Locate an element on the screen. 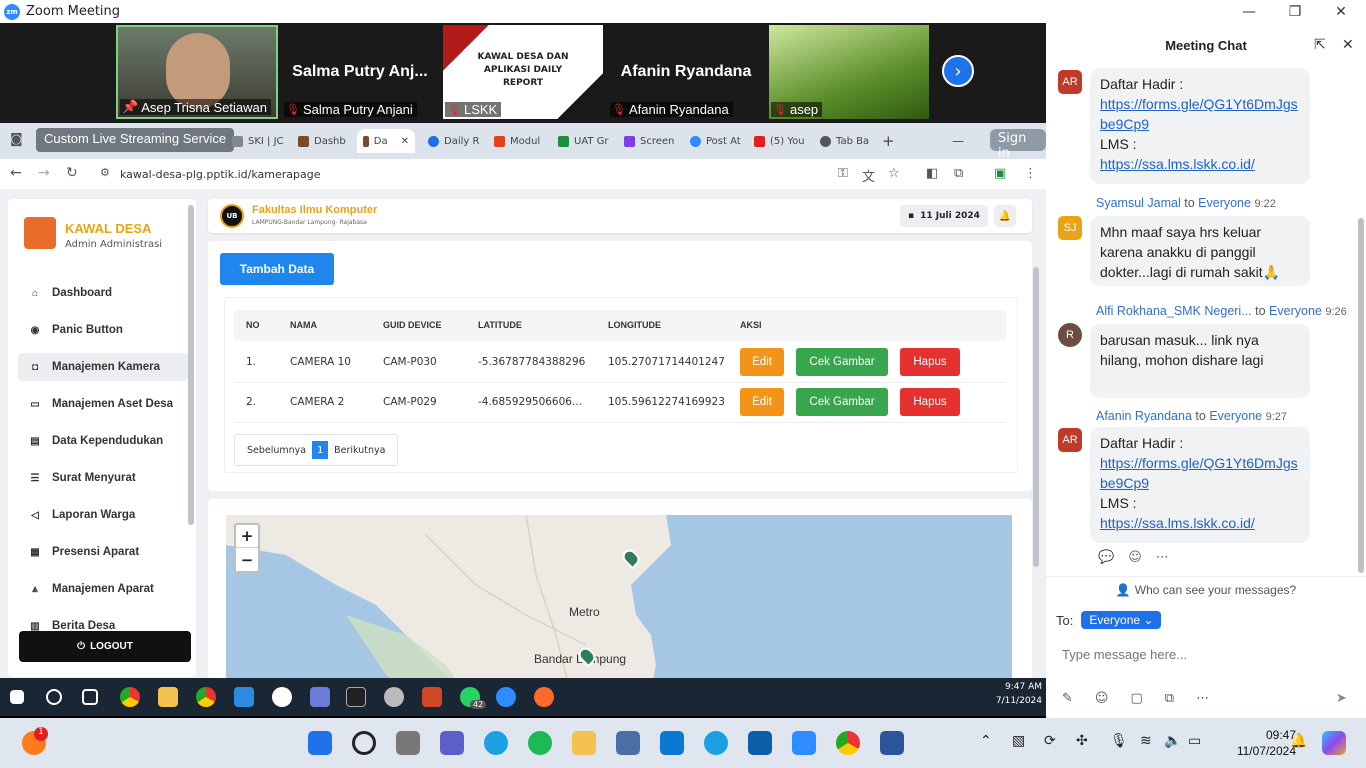 This screenshot has width=1366, height=768. participant-tile: Salma Putry Anj... 🎙 Salma Putry Anjani is located at coordinates (360, 72).